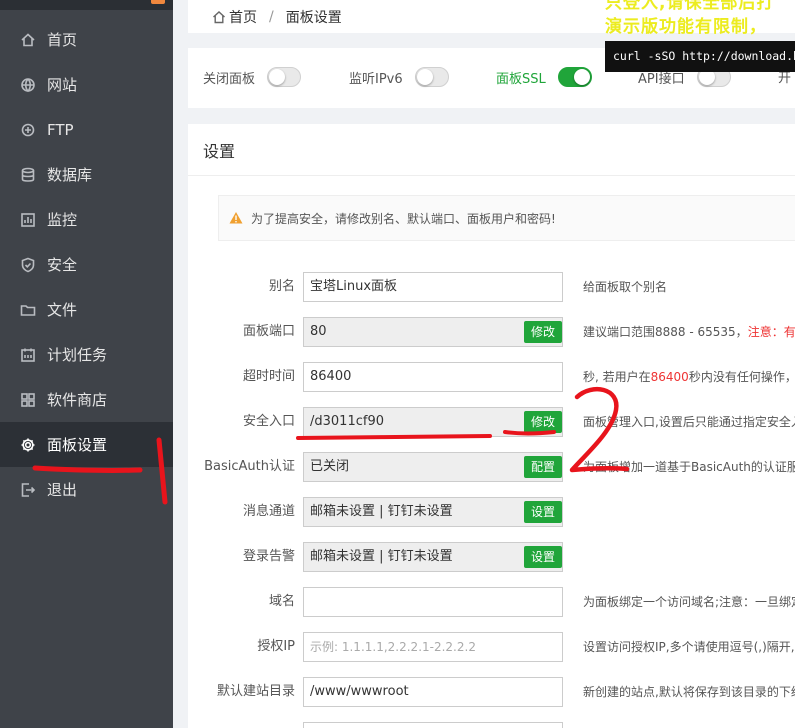 The image size is (795, 728). I want to click on install-command: curl -sSO http://download.bt.cn, so click(700, 56).